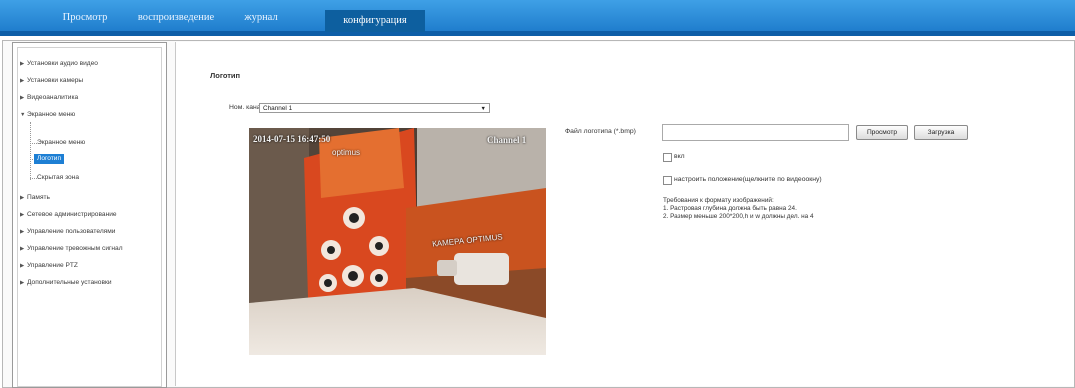 The image size is (1075, 388). What do you see at coordinates (69, 283) in the screenshot?
I see `sidebar-item-advanced: Дополнительные установки` at bounding box center [69, 283].